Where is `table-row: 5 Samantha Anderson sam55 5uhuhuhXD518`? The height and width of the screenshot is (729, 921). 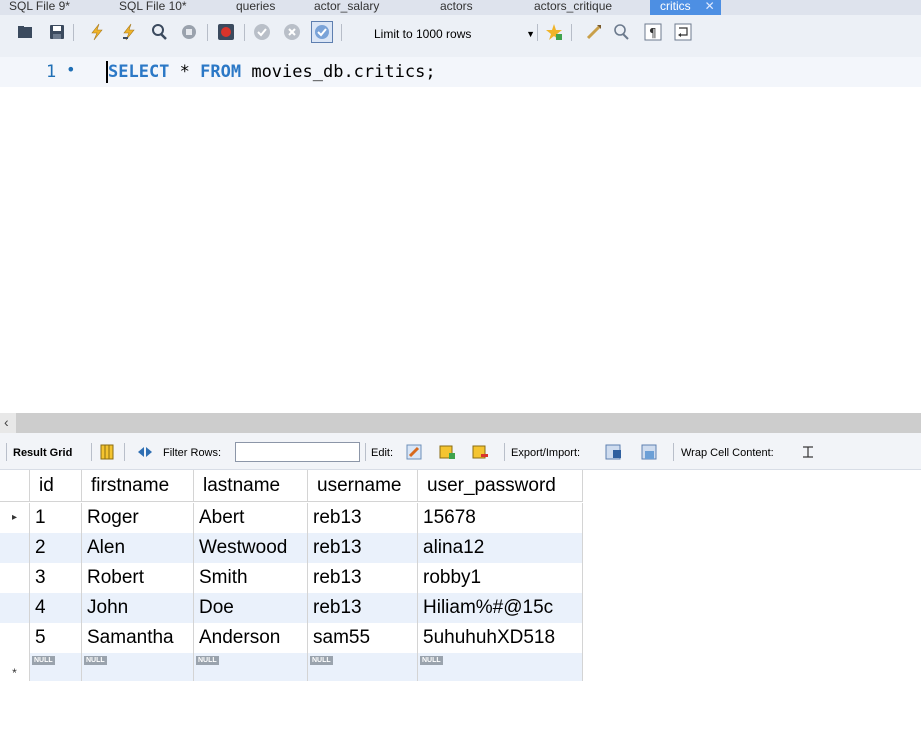 table-row: 5 Samantha Anderson sam55 5uhuhuhXD518 is located at coordinates (291, 638).